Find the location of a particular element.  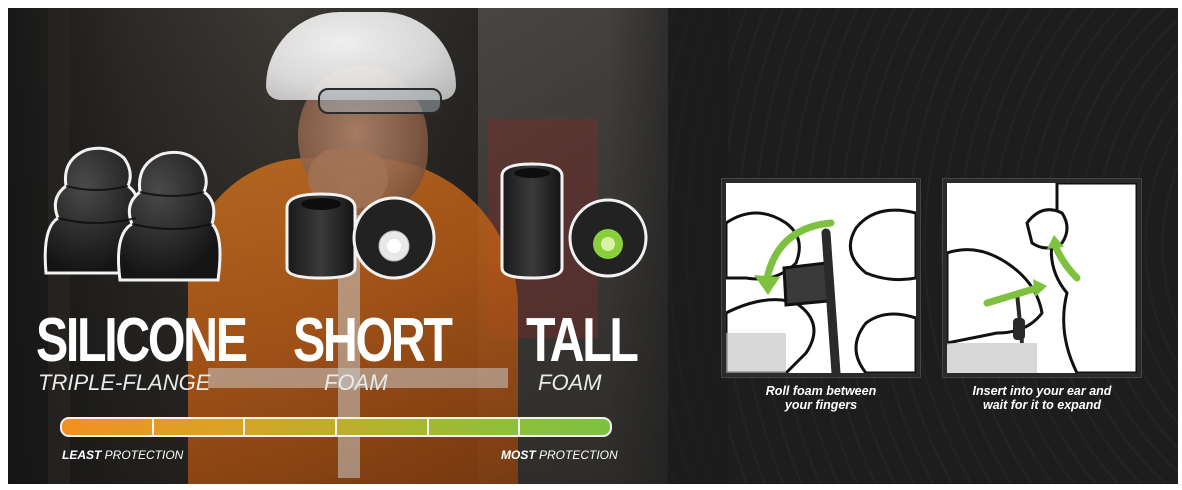

short-foam-eartip-icon is located at coordinates (360, 236).